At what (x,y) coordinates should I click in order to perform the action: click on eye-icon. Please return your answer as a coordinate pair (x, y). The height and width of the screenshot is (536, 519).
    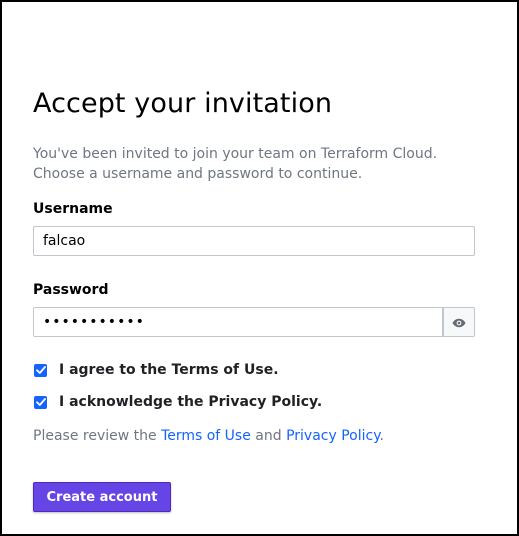
    Looking at the image, I should click on (459, 322).